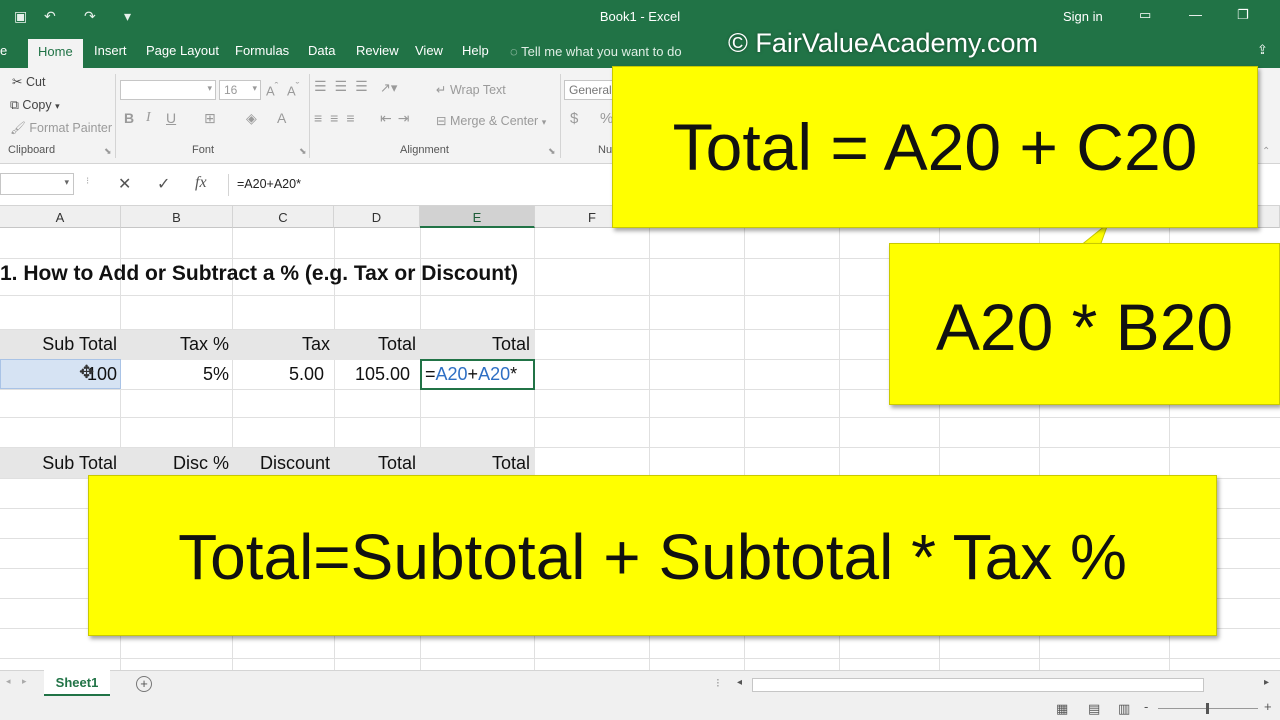 The height and width of the screenshot is (720, 1280). I want to click on cell-tax: 5.00, so click(278, 374).